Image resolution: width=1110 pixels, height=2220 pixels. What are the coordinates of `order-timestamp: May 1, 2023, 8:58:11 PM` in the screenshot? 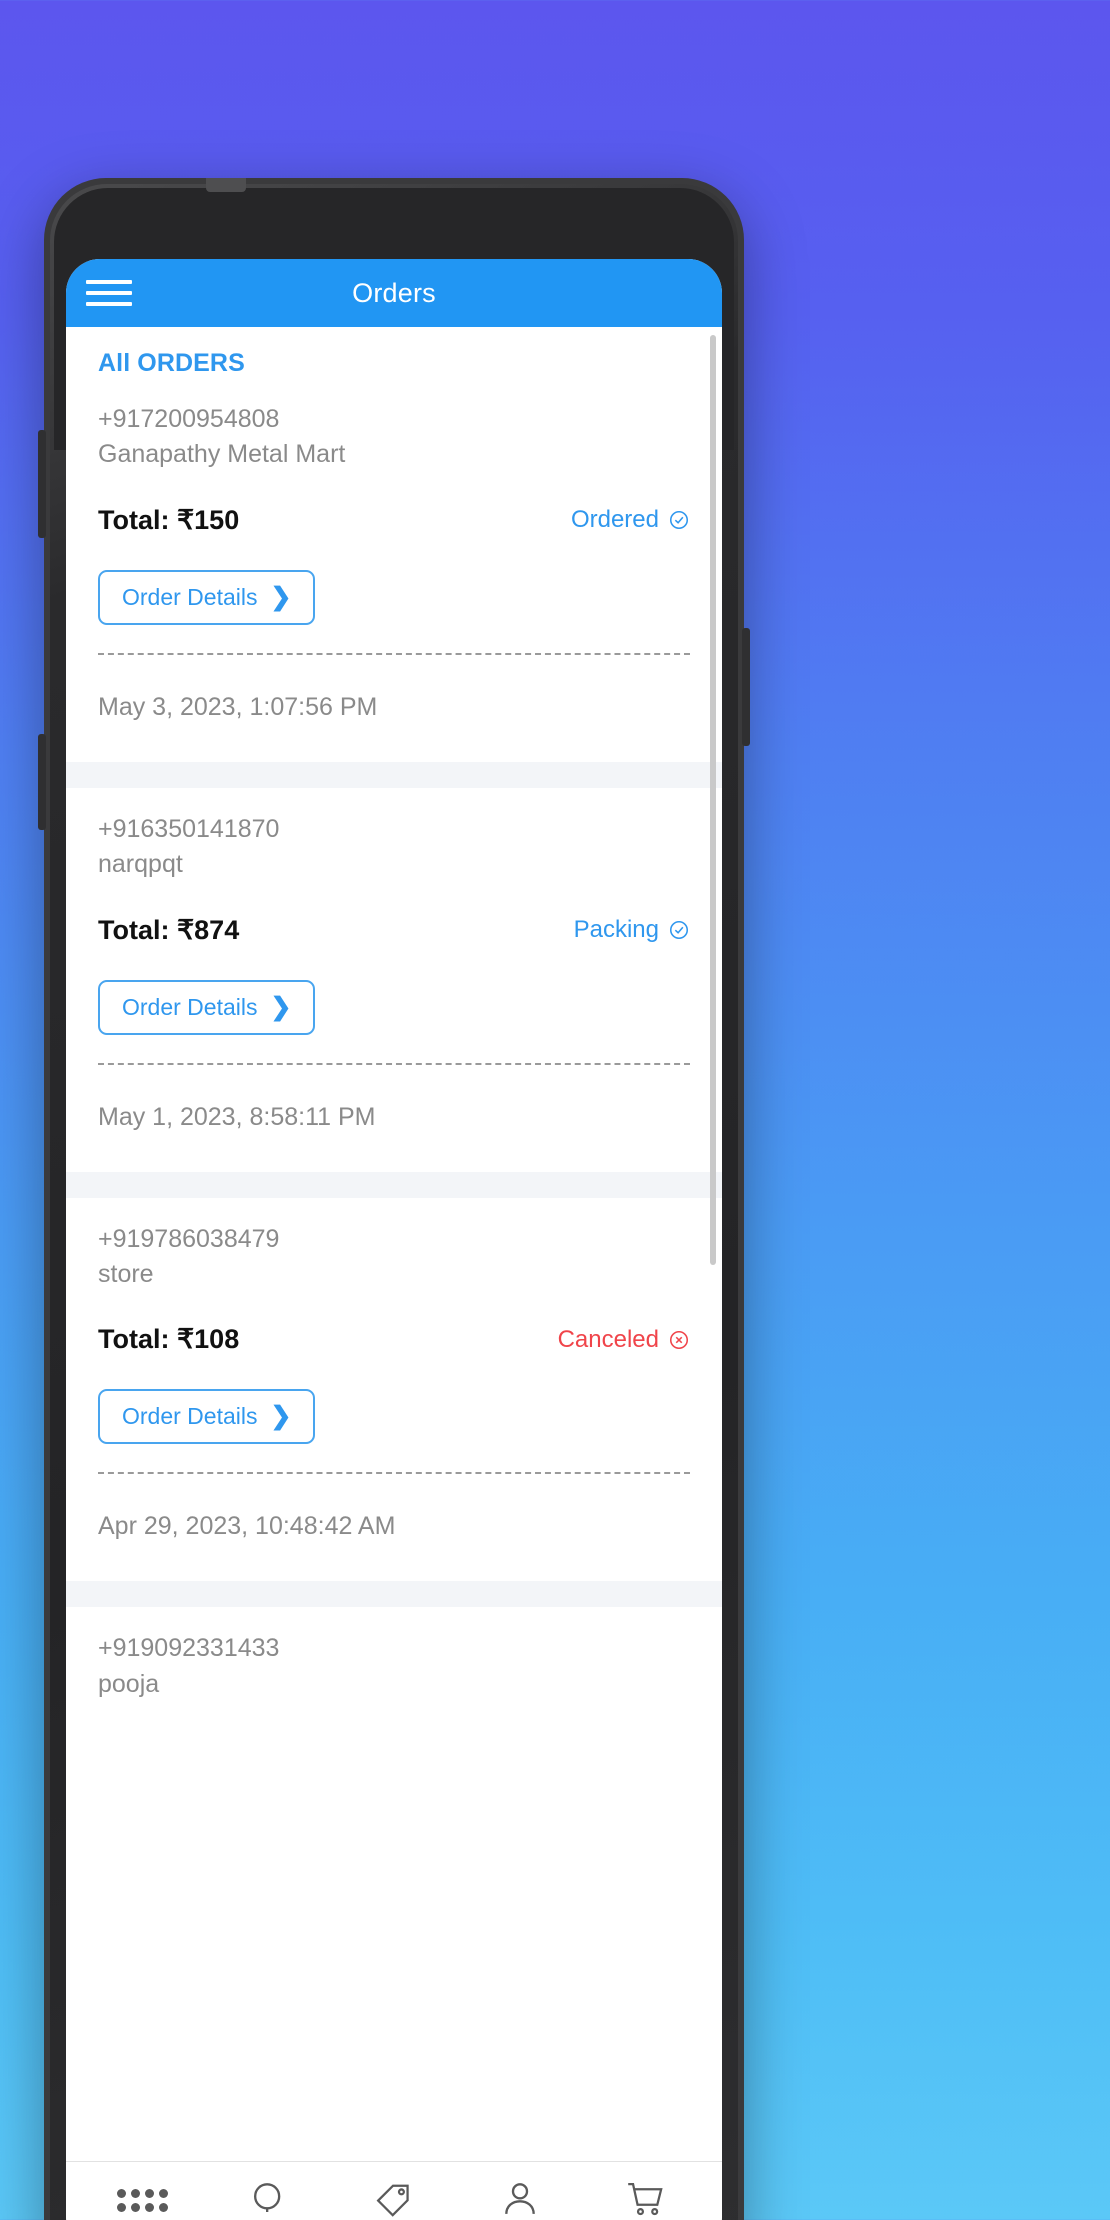 It's located at (394, 1118).